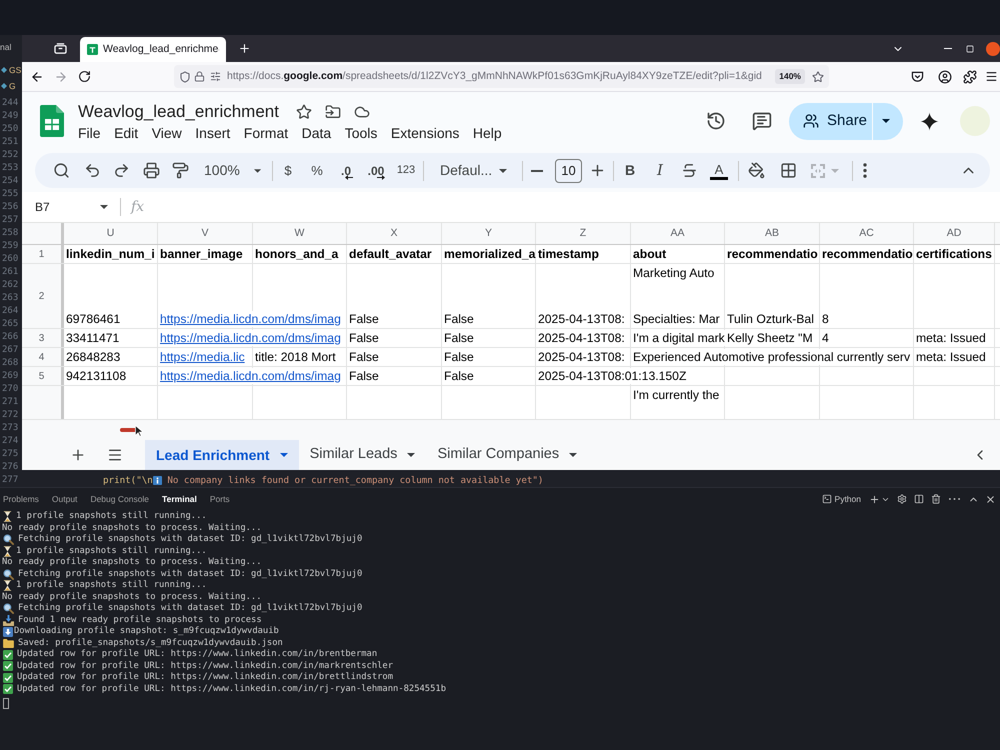 The height and width of the screenshot is (750, 1000). I want to click on zoom-dropdown: 100%, so click(230, 170).